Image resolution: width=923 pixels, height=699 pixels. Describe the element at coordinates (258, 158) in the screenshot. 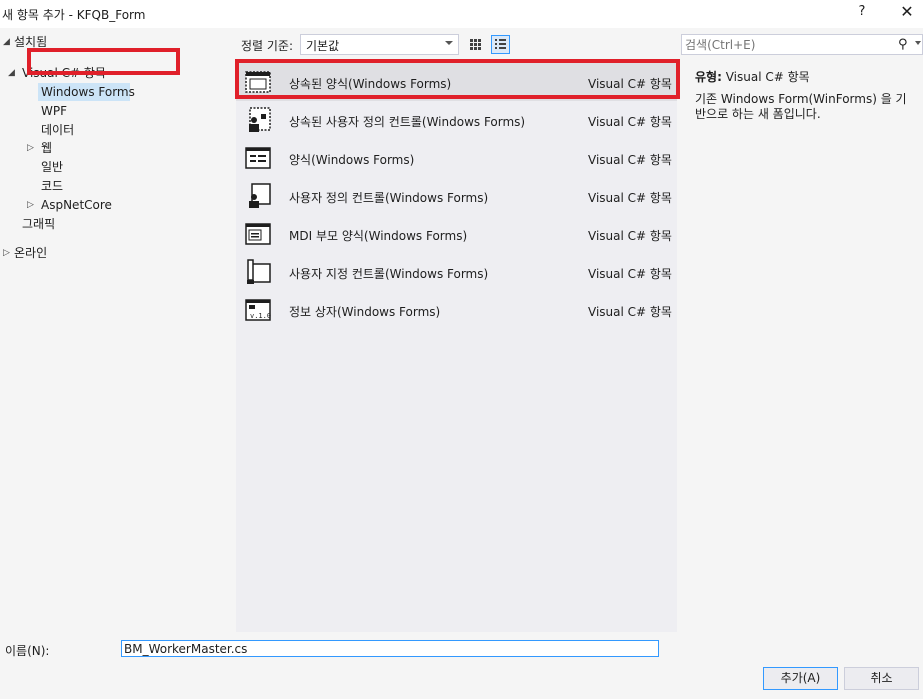

I see `form-icon` at that location.